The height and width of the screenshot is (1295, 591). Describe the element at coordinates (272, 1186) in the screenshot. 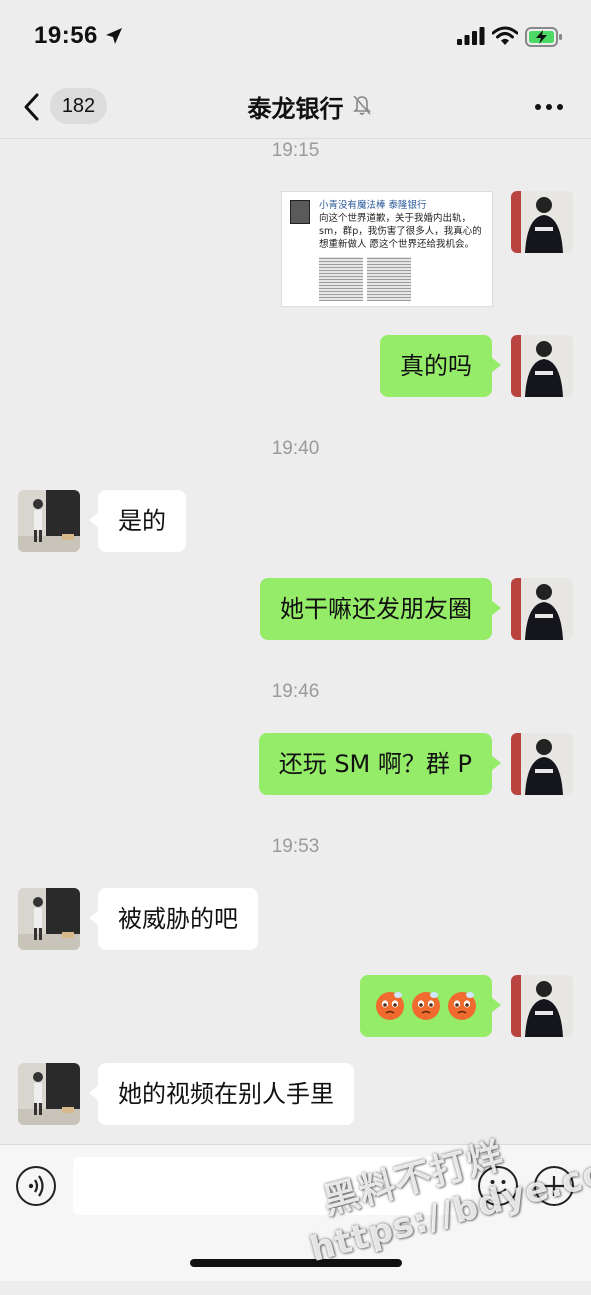

I see `message-text-input` at that location.